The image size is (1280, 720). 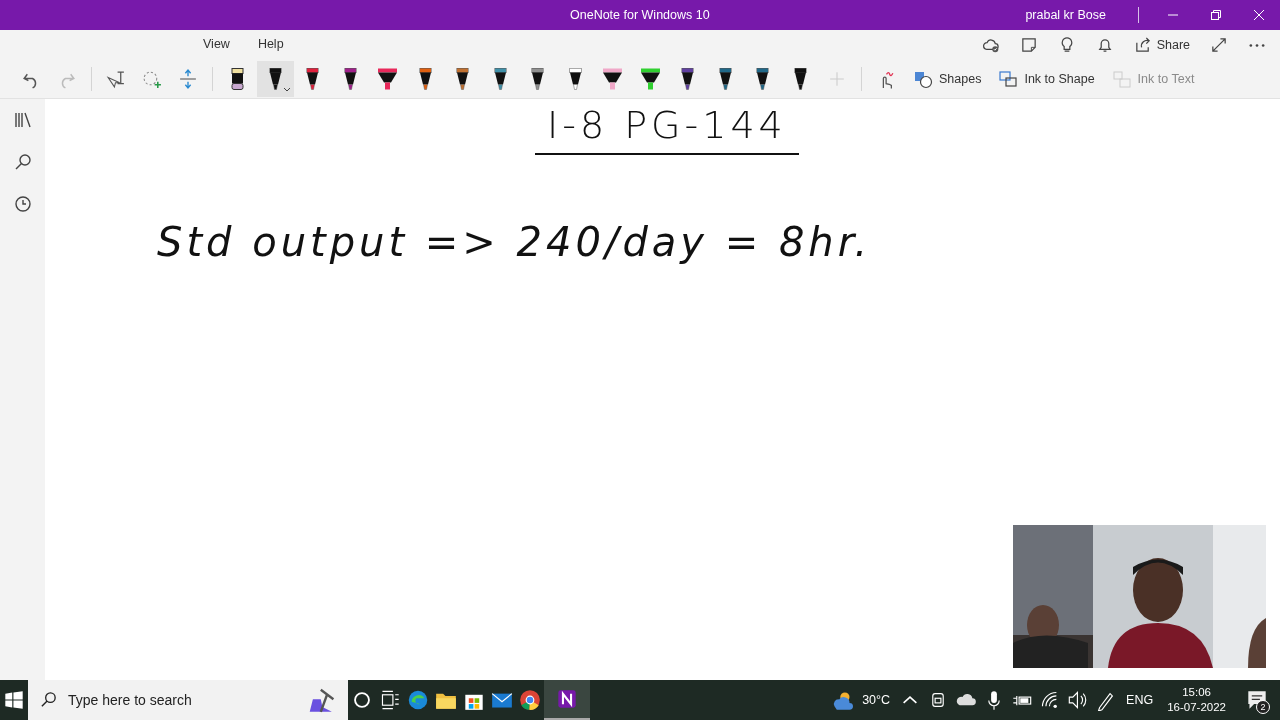 I want to click on add-space-icon, so click(x=188, y=79).